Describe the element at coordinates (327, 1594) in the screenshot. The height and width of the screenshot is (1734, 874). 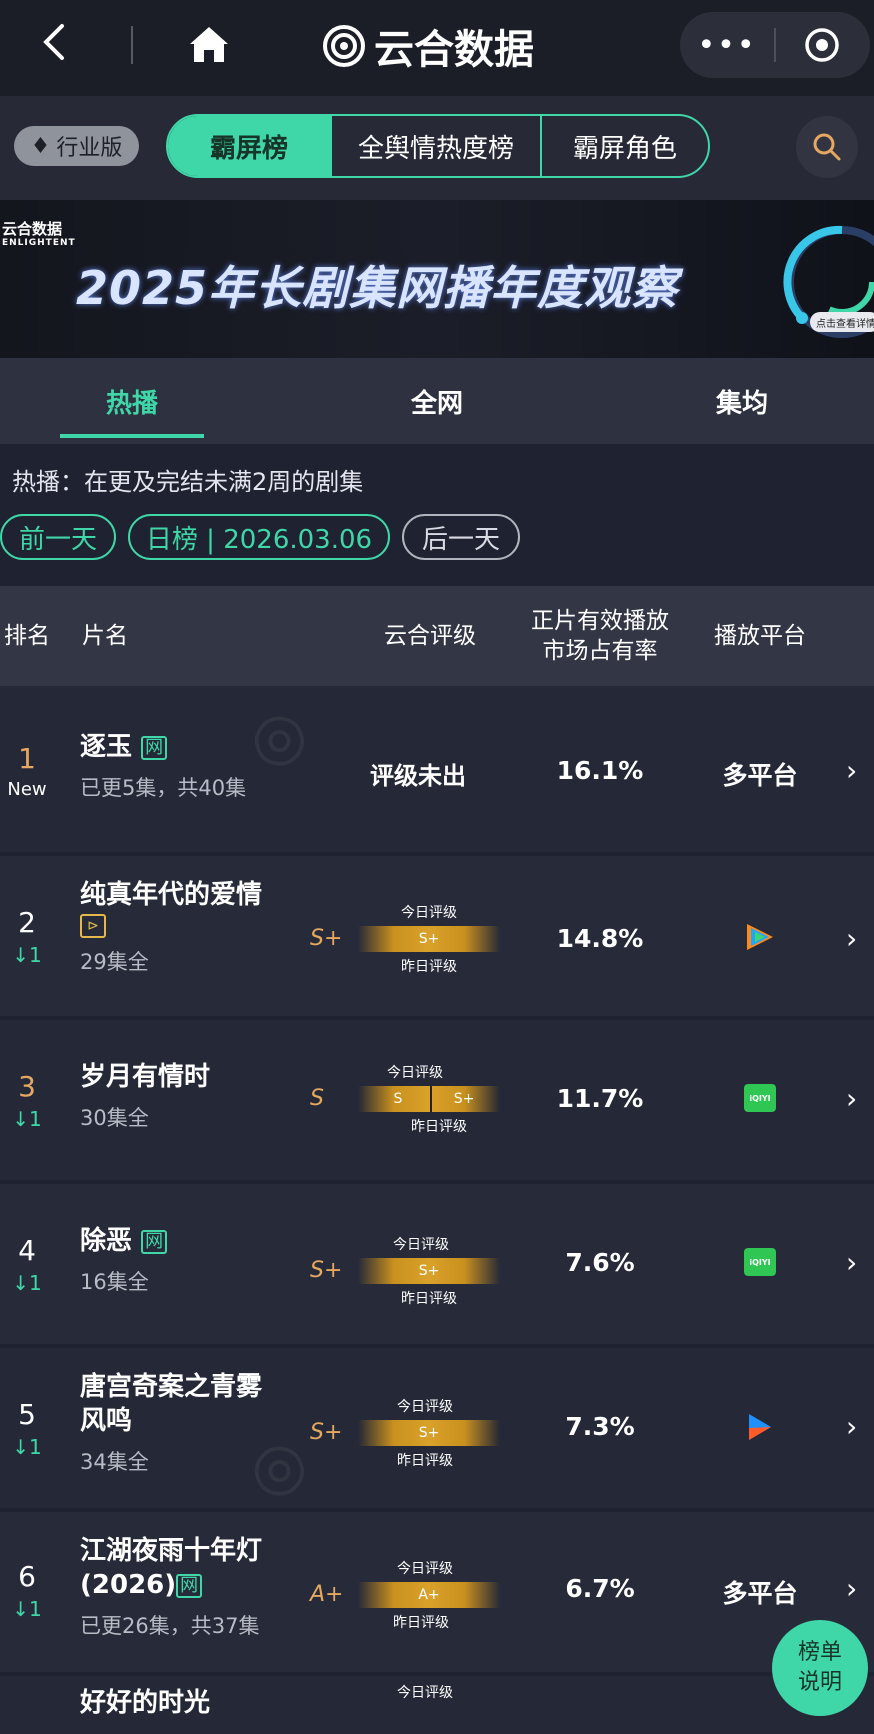
I see `rating-grade: A+` at that location.